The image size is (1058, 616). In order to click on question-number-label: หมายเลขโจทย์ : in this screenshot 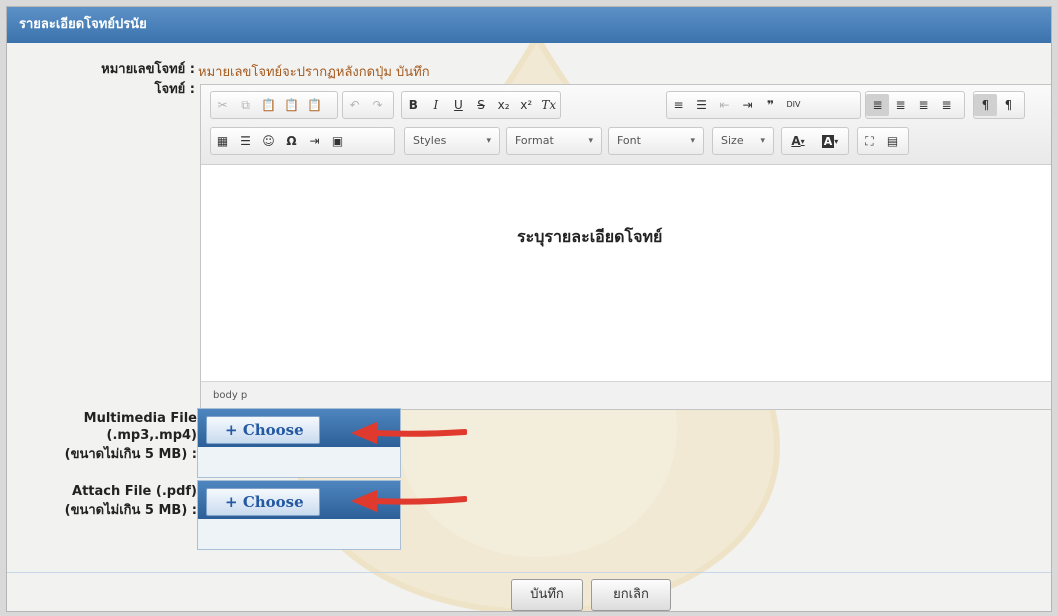, I will do `click(148, 69)`.